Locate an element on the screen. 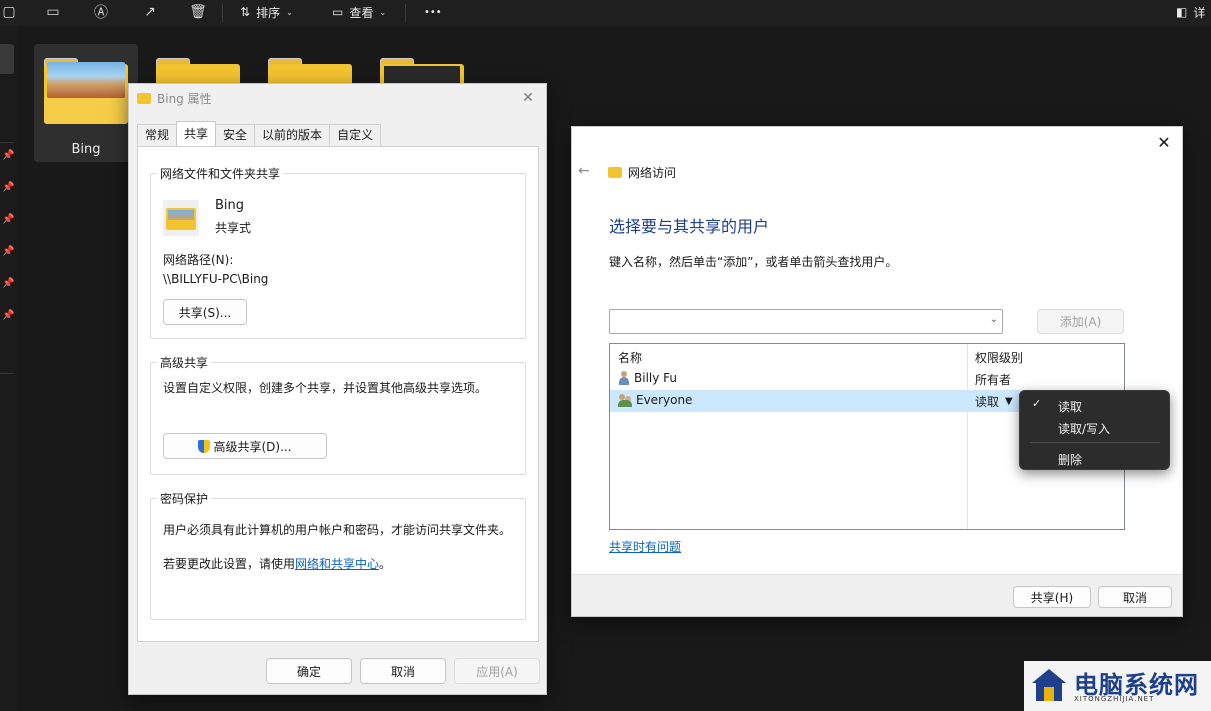 This screenshot has height=711, width=1211. file-item-label: Bing is located at coordinates (86, 149).